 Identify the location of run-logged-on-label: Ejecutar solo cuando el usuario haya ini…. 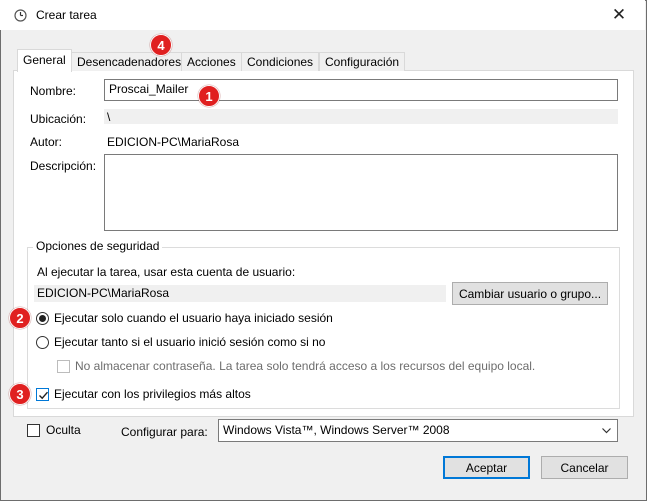
(193, 318).